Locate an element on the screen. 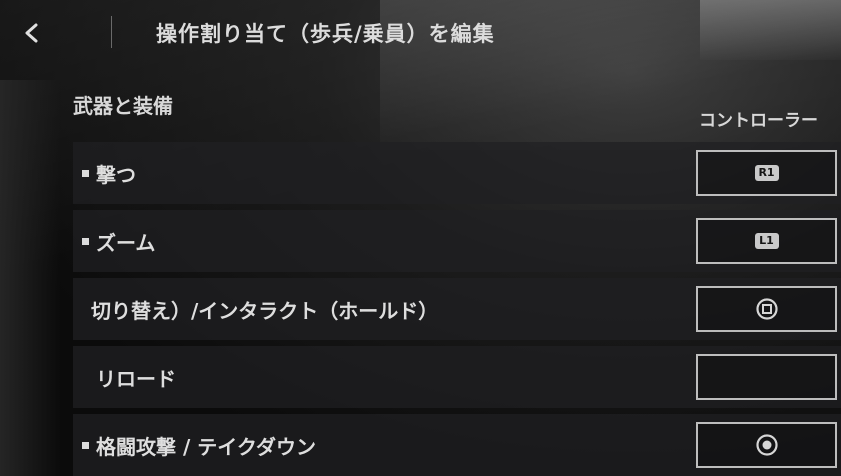 The height and width of the screenshot is (476, 841). binding-row-zoom: ズーム L1 is located at coordinates (457, 241).